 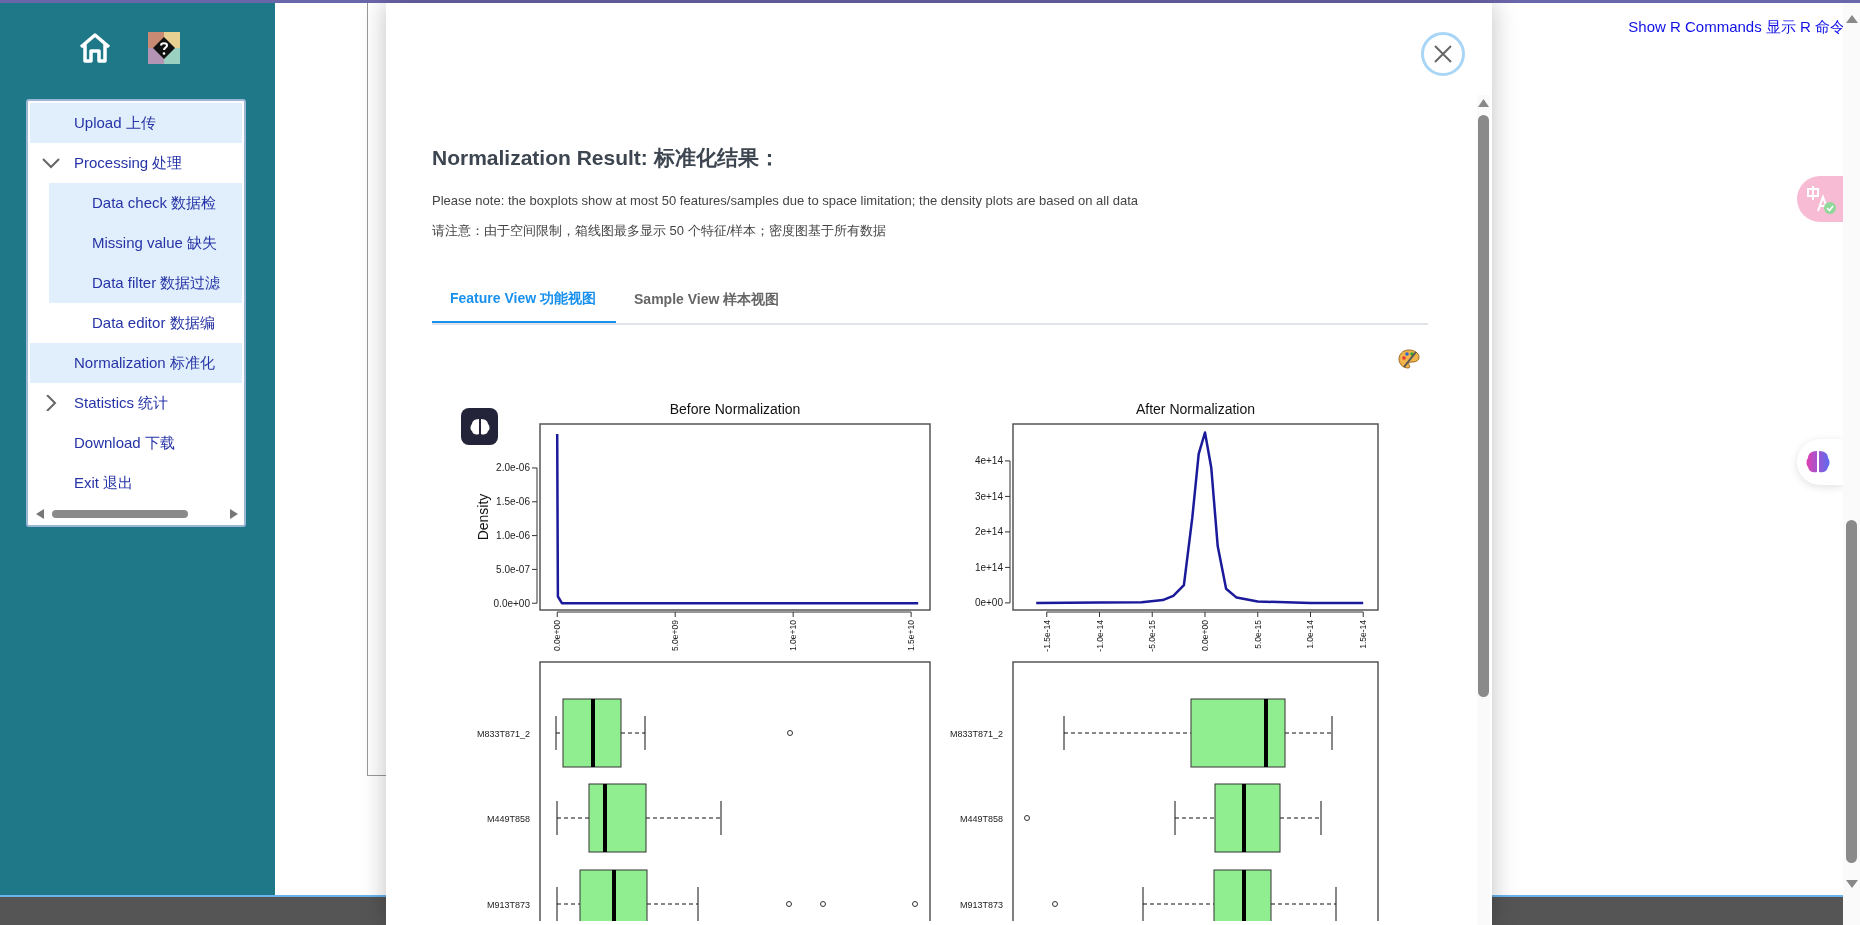 I want to click on tick-label: 2.0e-06, so click(x=513, y=468).